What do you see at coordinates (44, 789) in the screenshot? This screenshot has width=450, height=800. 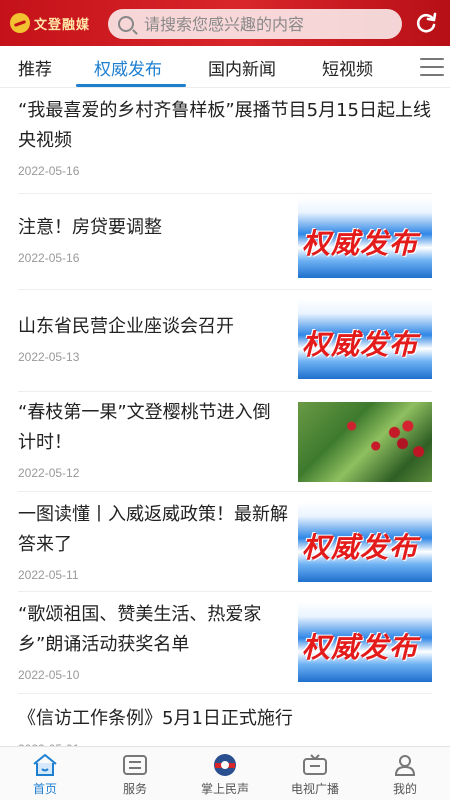 I see `nav-label: 首页` at bounding box center [44, 789].